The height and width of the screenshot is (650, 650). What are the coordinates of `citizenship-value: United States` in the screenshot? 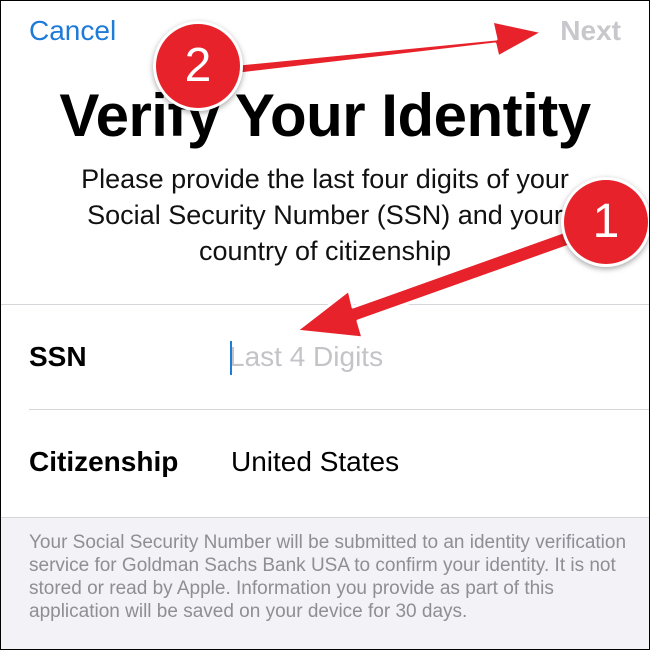 It's located at (315, 462).